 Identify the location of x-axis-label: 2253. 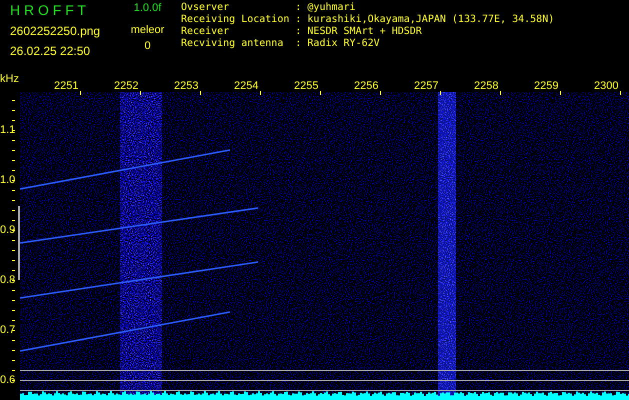
(186, 86).